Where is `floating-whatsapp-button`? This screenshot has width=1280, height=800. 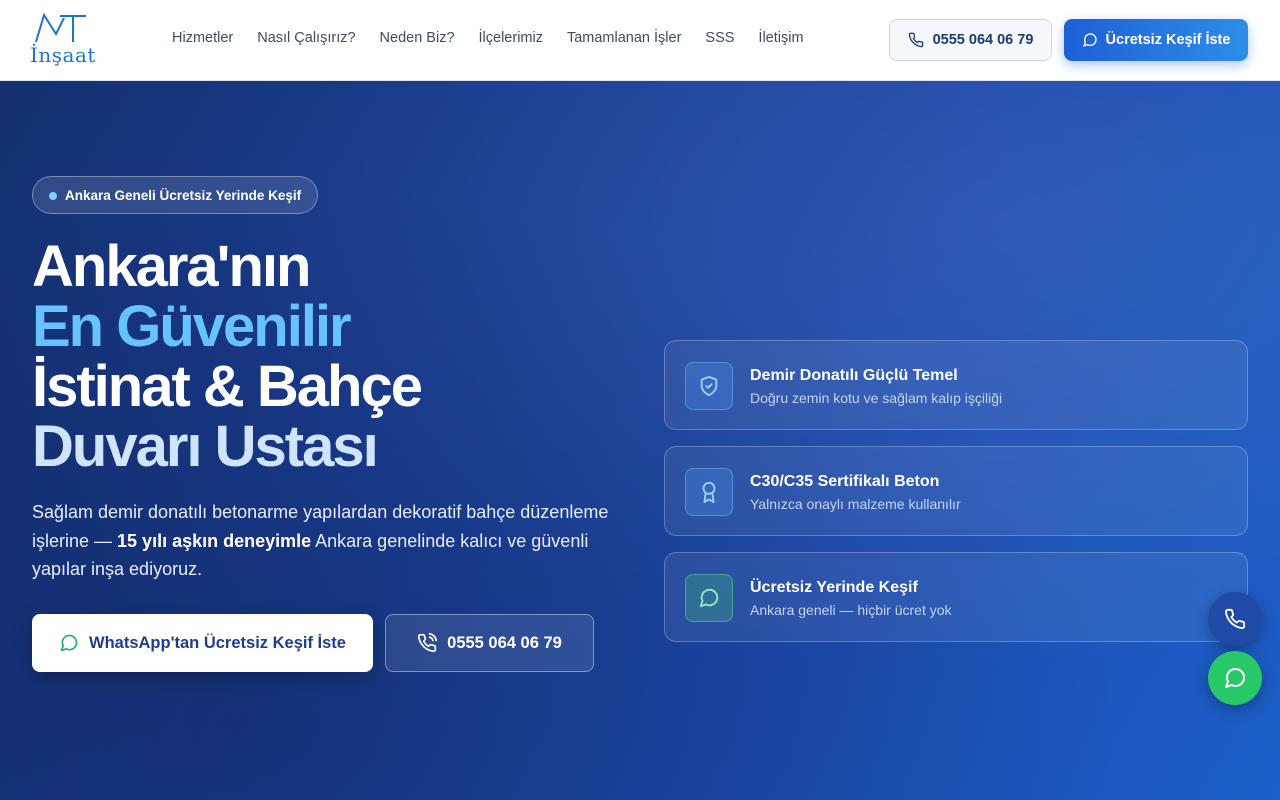
floating-whatsapp-button is located at coordinates (1235, 678).